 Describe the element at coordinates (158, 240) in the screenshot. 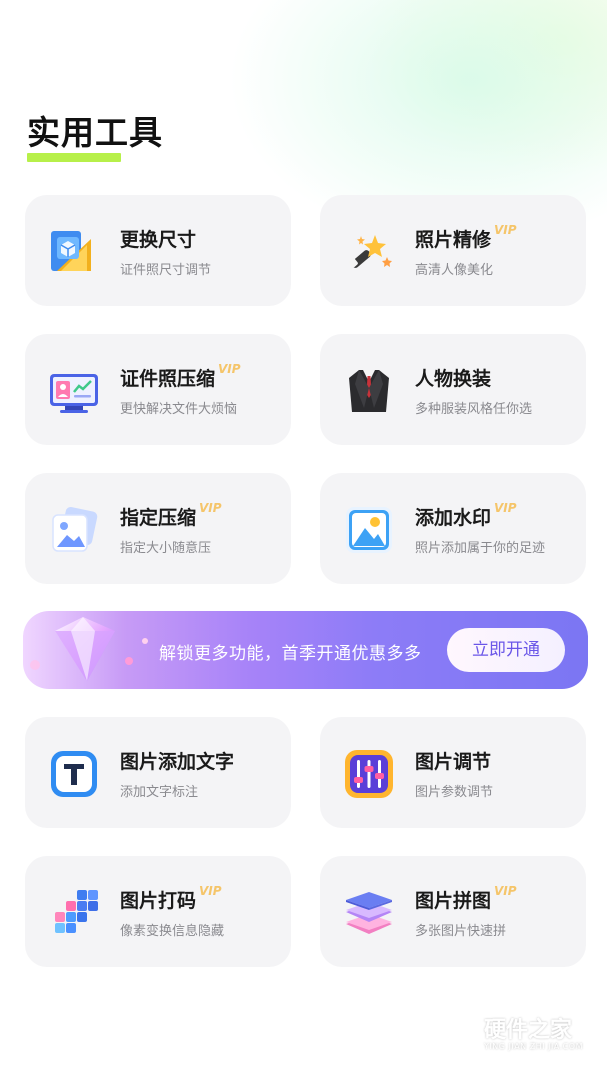

I see `tool-name: 更换尺寸` at that location.